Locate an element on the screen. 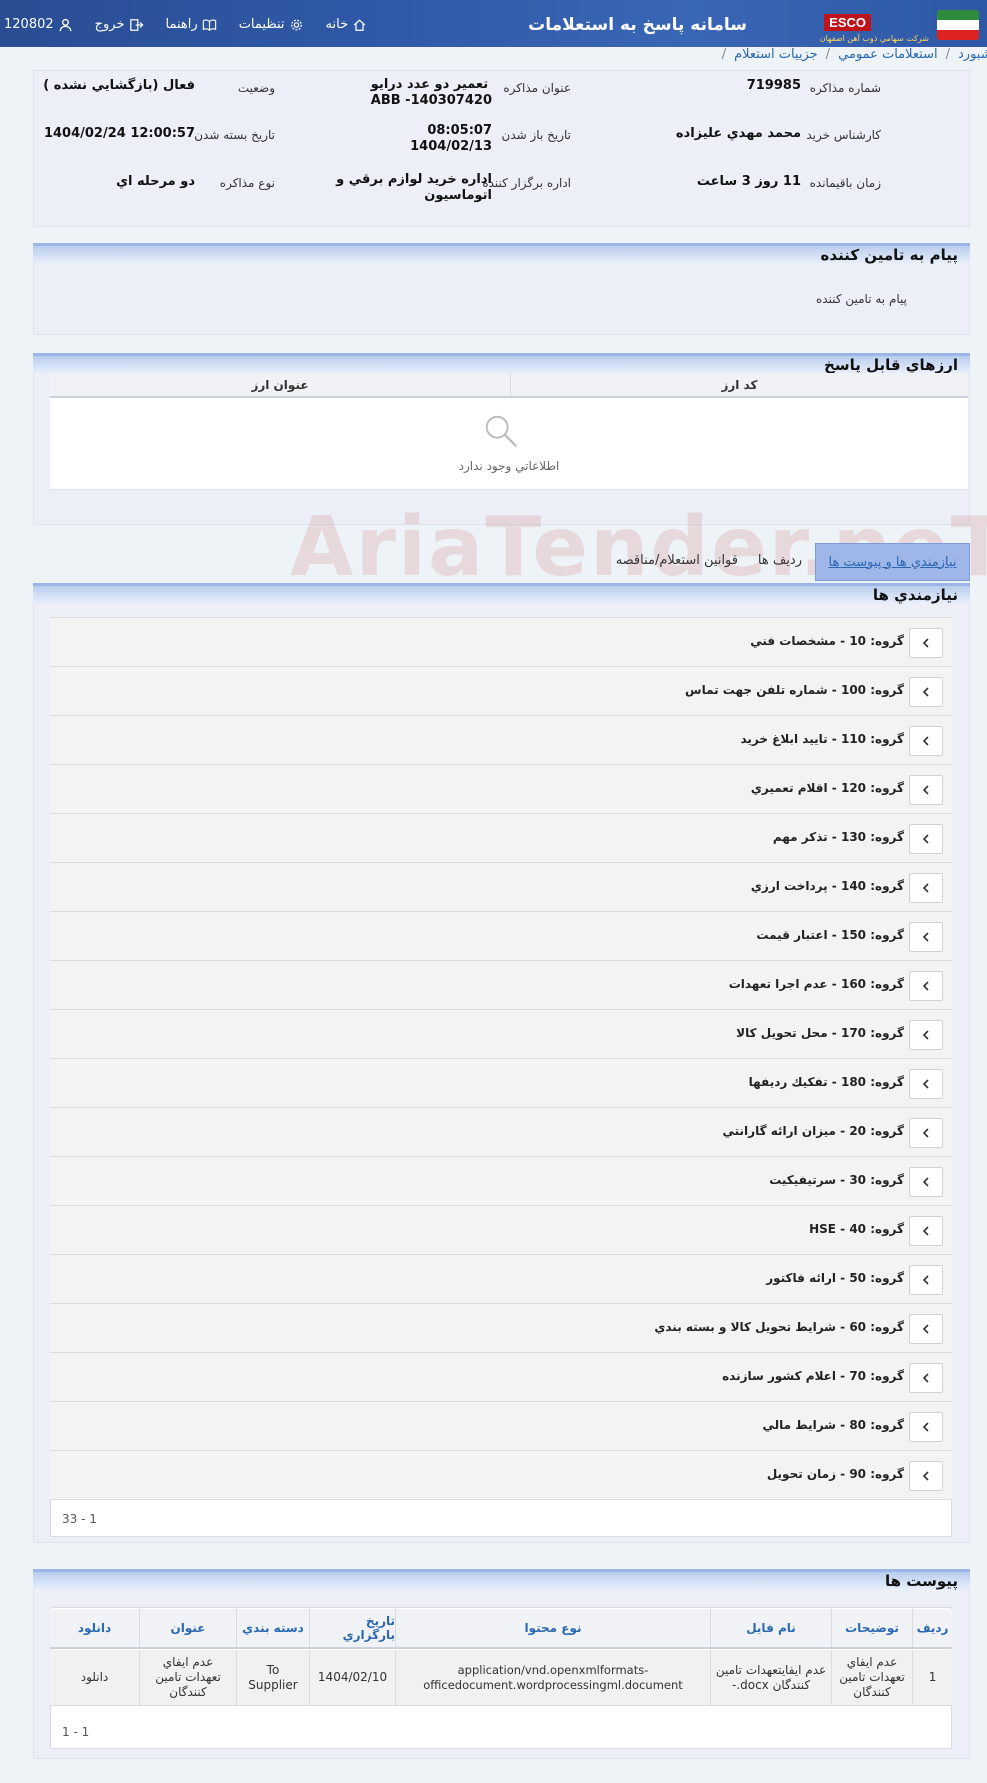 The image size is (987, 1783). attachments-pager: 1 - 1 is located at coordinates (76, 1732).